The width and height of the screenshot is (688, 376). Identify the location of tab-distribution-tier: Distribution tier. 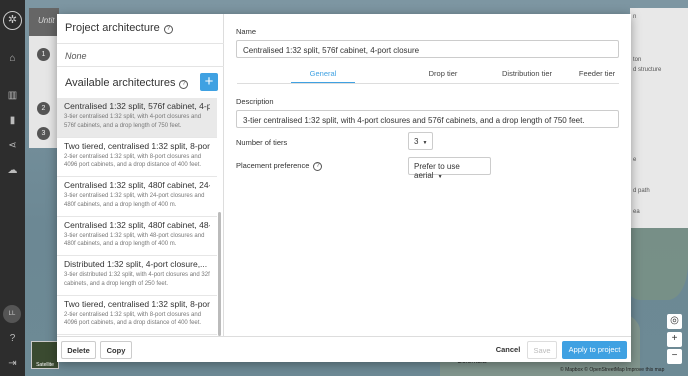
(527, 73).